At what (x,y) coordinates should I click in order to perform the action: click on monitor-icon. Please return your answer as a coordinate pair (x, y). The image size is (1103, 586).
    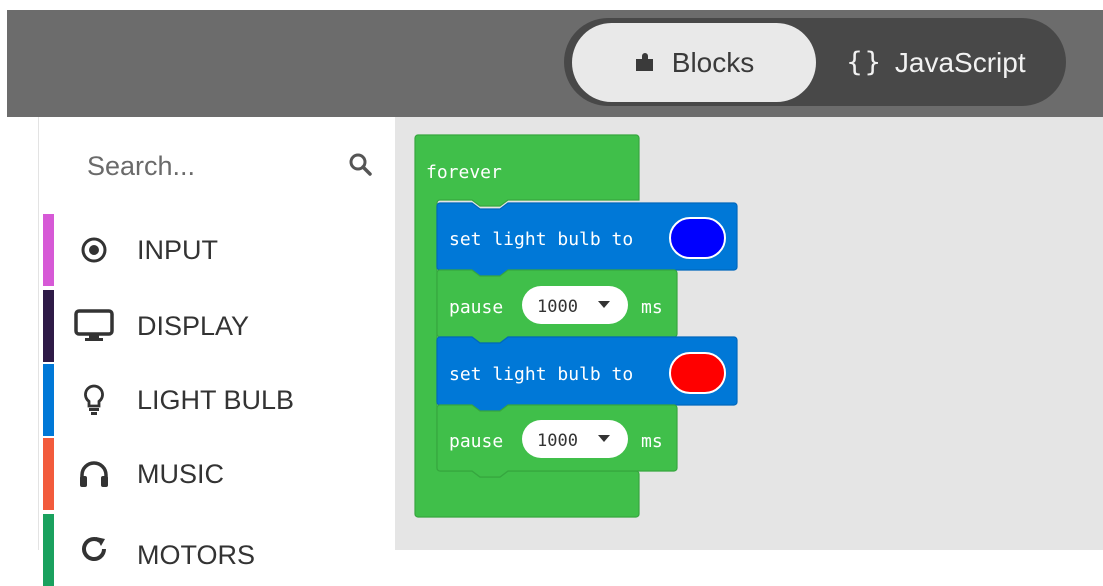
    Looking at the image, I should click on (94, 326).